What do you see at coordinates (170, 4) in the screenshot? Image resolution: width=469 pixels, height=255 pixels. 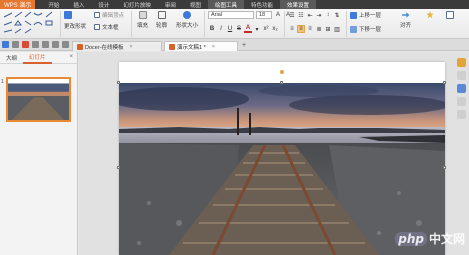 I see `menu-review: 审阅` at bounding box center [170, 4].